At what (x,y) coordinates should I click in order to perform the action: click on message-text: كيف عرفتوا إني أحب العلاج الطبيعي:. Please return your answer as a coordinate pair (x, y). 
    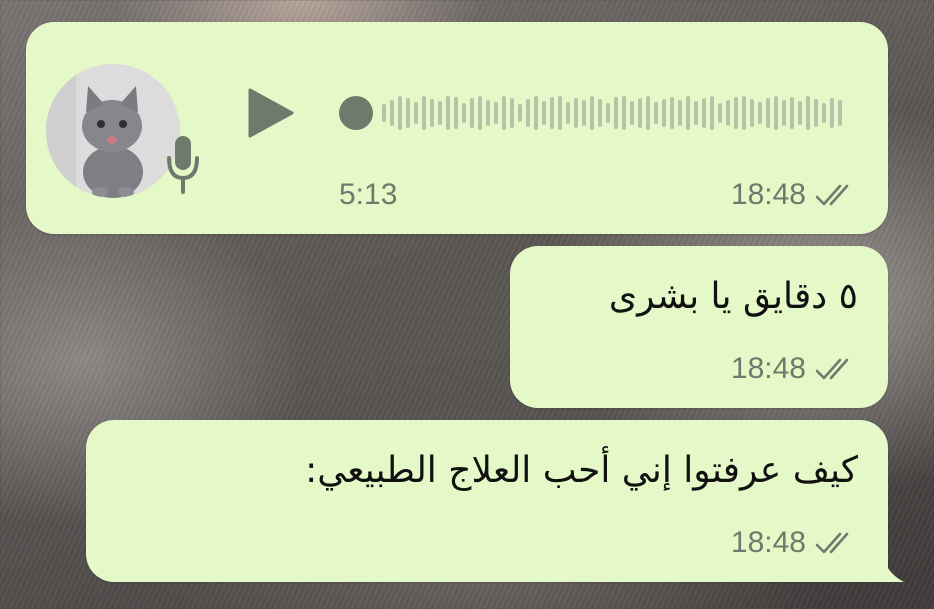
    Looking at the image, I should click on (581, 470).